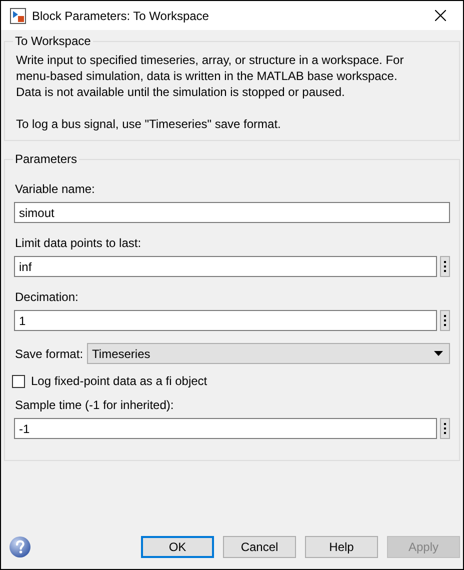 The width and height of the screenshot is (464, 570). What do you see at coordinates (225, 320) in the screenshot?
I see `input-field: 1` at bounding box center [225, 320].